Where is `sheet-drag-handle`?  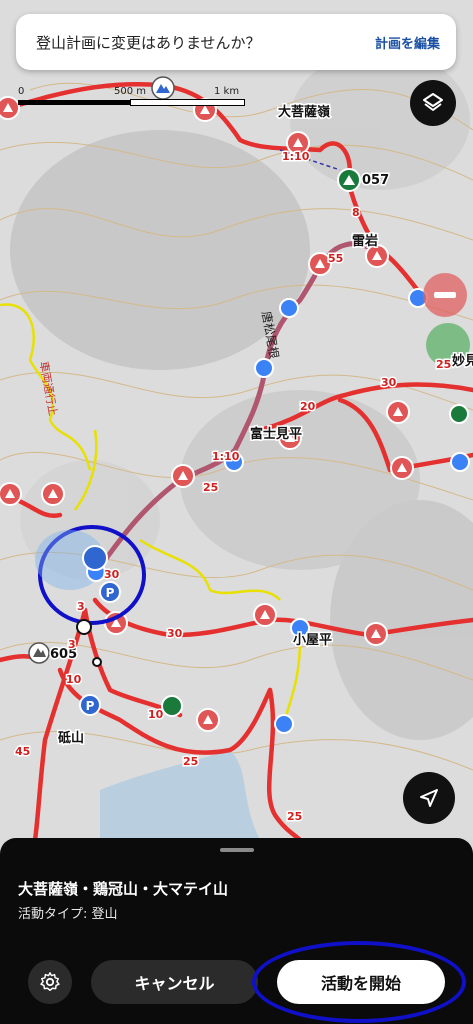
sheet-drag-handle is located at coordinates (237, 850).